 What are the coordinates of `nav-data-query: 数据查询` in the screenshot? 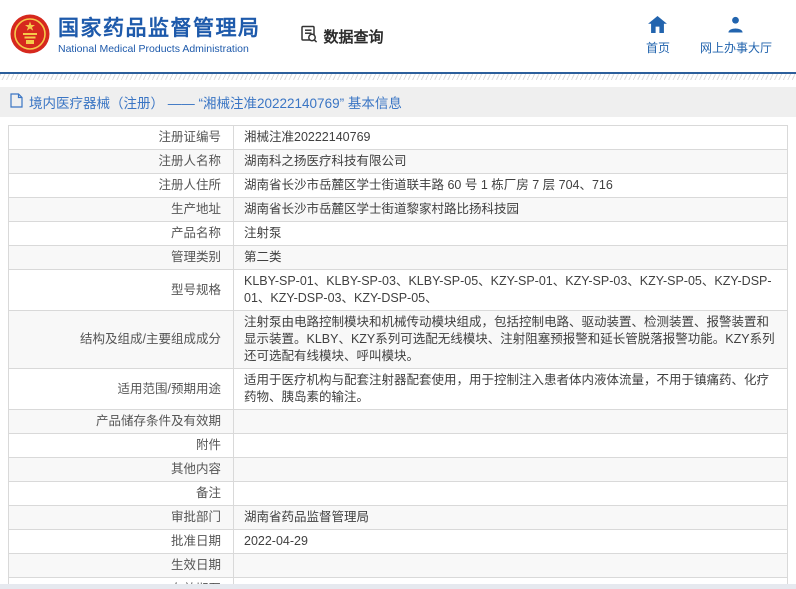 It's located at (341, 36).